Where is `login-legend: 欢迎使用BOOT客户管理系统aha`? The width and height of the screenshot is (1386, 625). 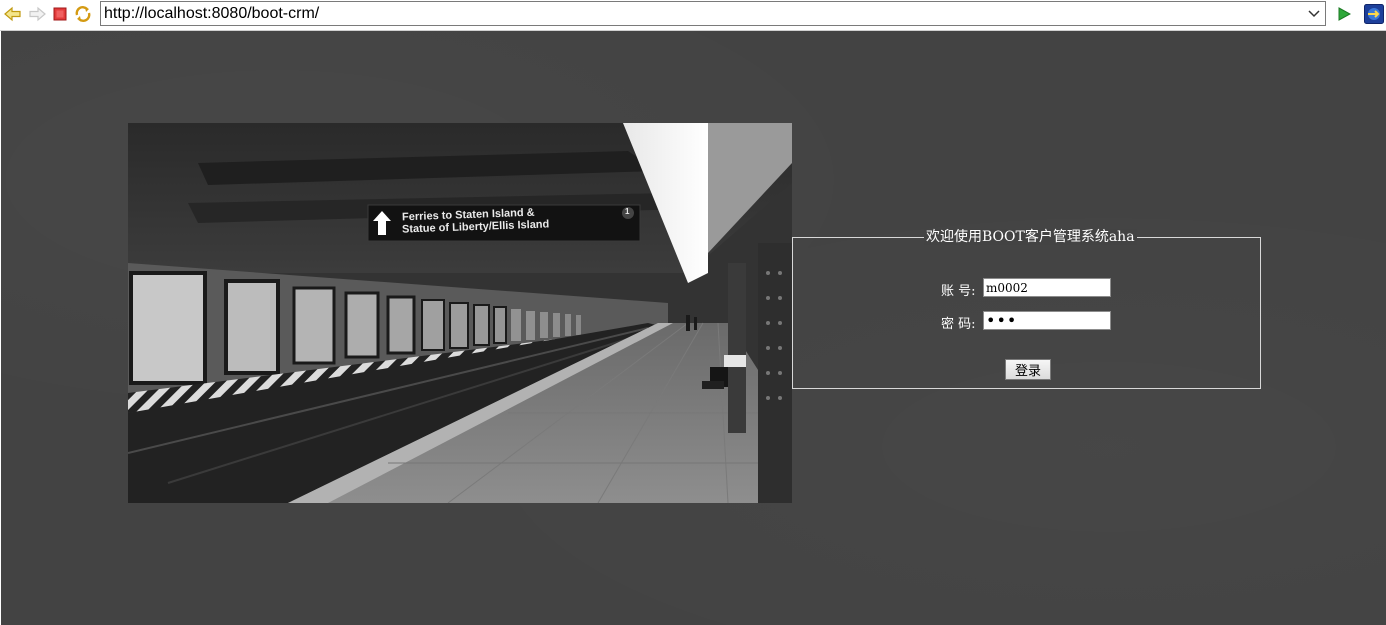 login-legend: 欢迎使用BOOT客户管理系统aha is located at coordinates (1030, 237).